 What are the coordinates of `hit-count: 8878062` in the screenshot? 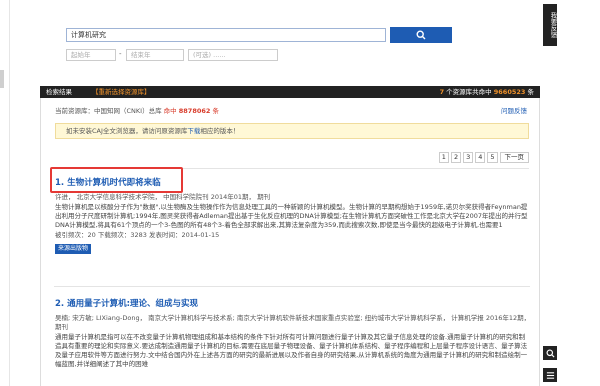 It's located at (194, 111).